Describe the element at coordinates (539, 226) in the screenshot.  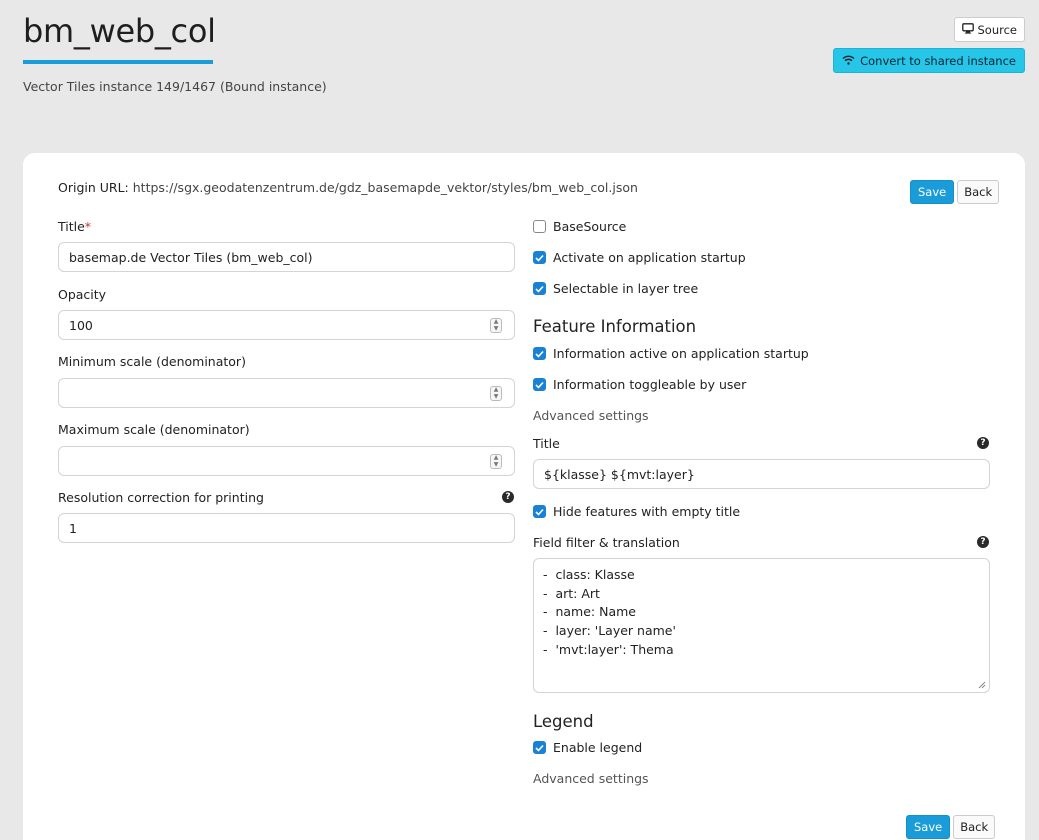
I see `basesource-checkbox` at that location.